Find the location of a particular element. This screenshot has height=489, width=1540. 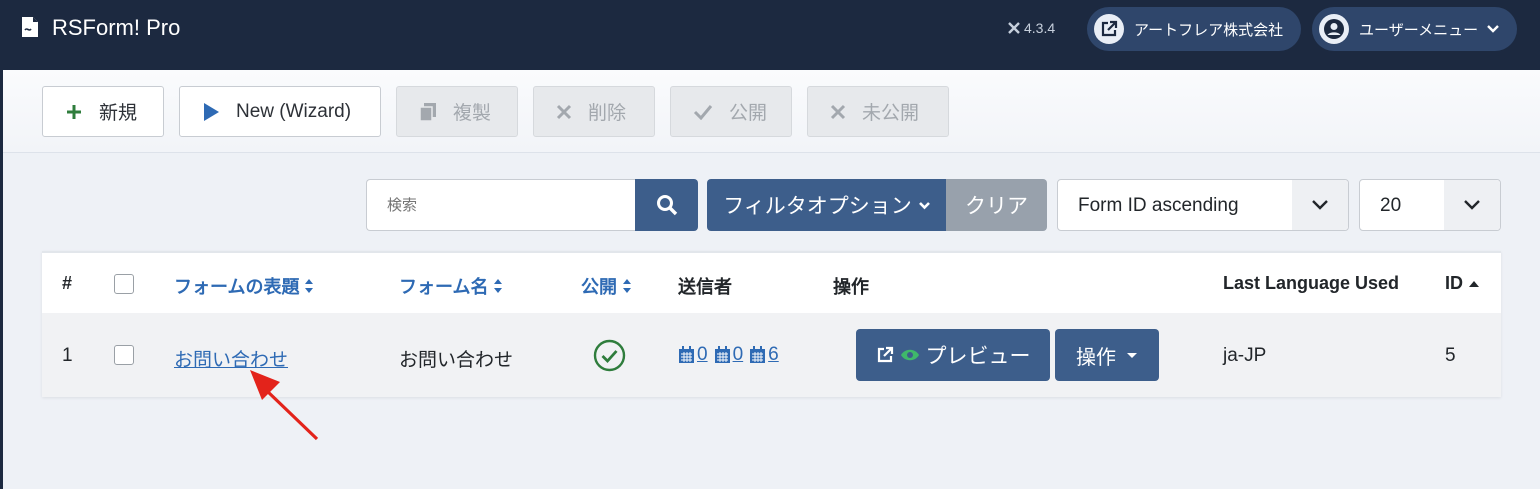

submissions-month-link: 0 is located at coordinates (729, 355).